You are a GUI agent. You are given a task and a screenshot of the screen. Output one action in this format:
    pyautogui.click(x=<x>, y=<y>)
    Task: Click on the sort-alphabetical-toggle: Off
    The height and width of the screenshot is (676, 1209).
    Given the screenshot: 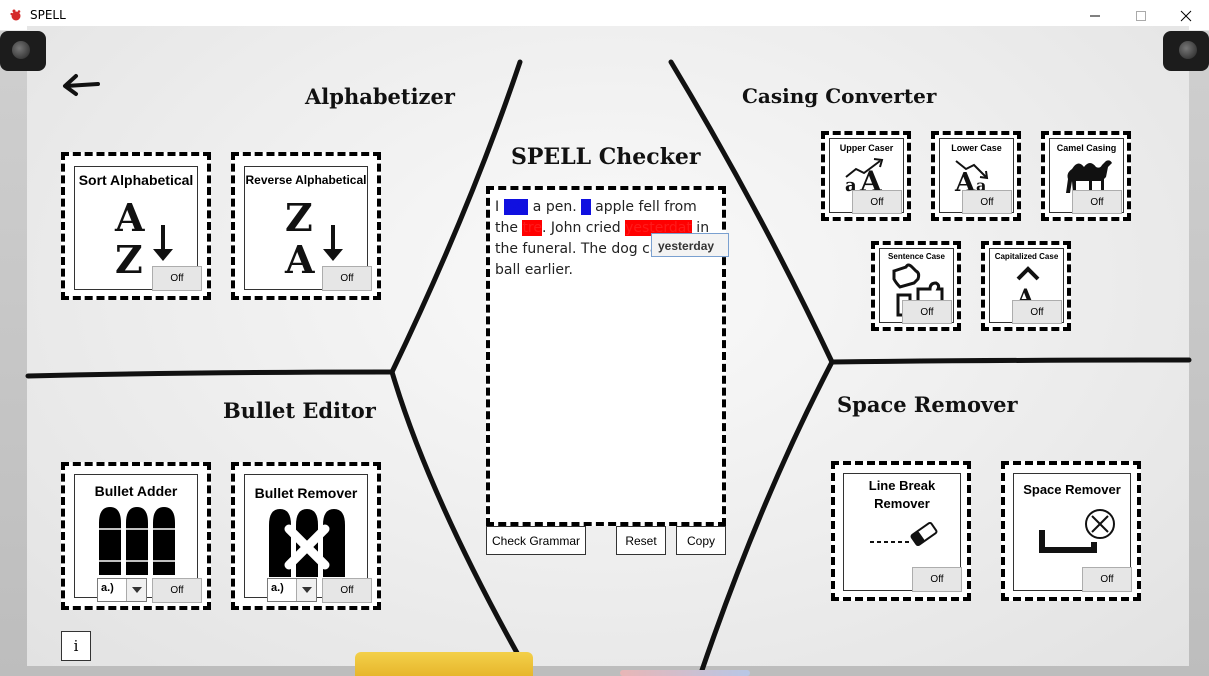 What is the action you would take?
    pyautogui.click(x=177, y=278)
    